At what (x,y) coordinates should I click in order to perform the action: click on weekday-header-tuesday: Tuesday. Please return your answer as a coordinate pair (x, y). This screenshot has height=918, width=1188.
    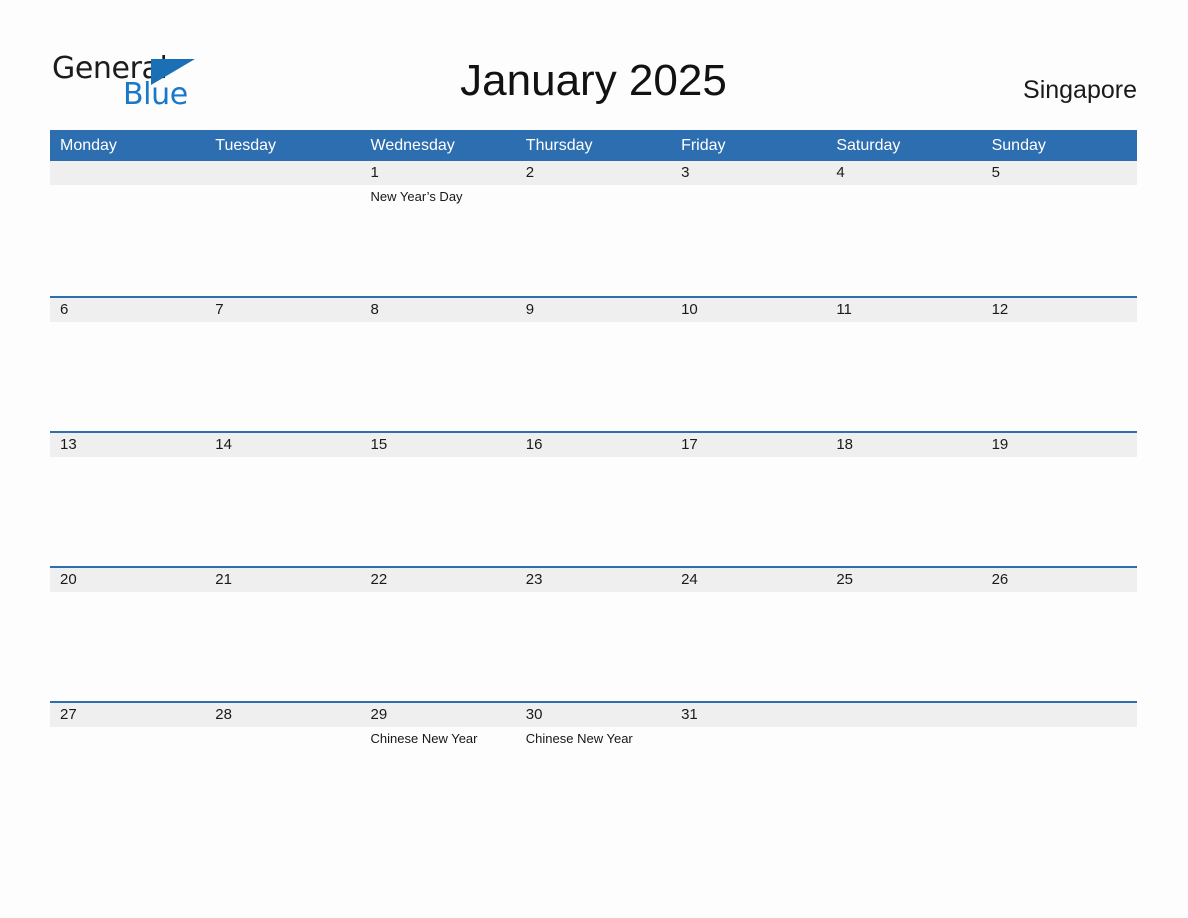
    Looking at the image, I should click on (246, 145).